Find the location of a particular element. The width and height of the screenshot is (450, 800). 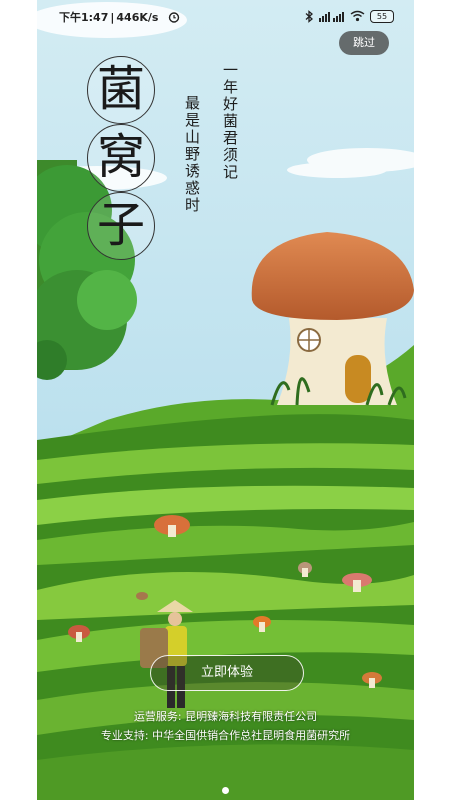

skip-button: 跳过 is located at coordinates (364, 43).